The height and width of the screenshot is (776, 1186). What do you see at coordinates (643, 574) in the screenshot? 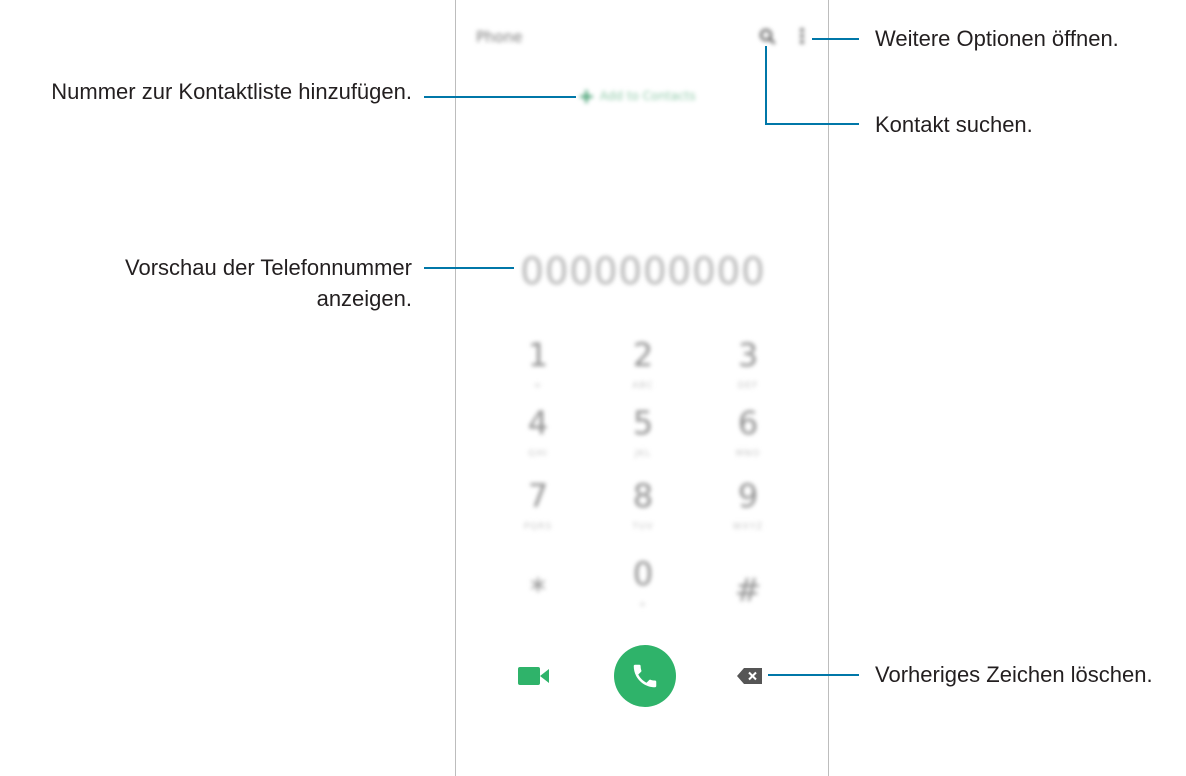
I see `key-digit: 0` at bounding box center [643, 574].